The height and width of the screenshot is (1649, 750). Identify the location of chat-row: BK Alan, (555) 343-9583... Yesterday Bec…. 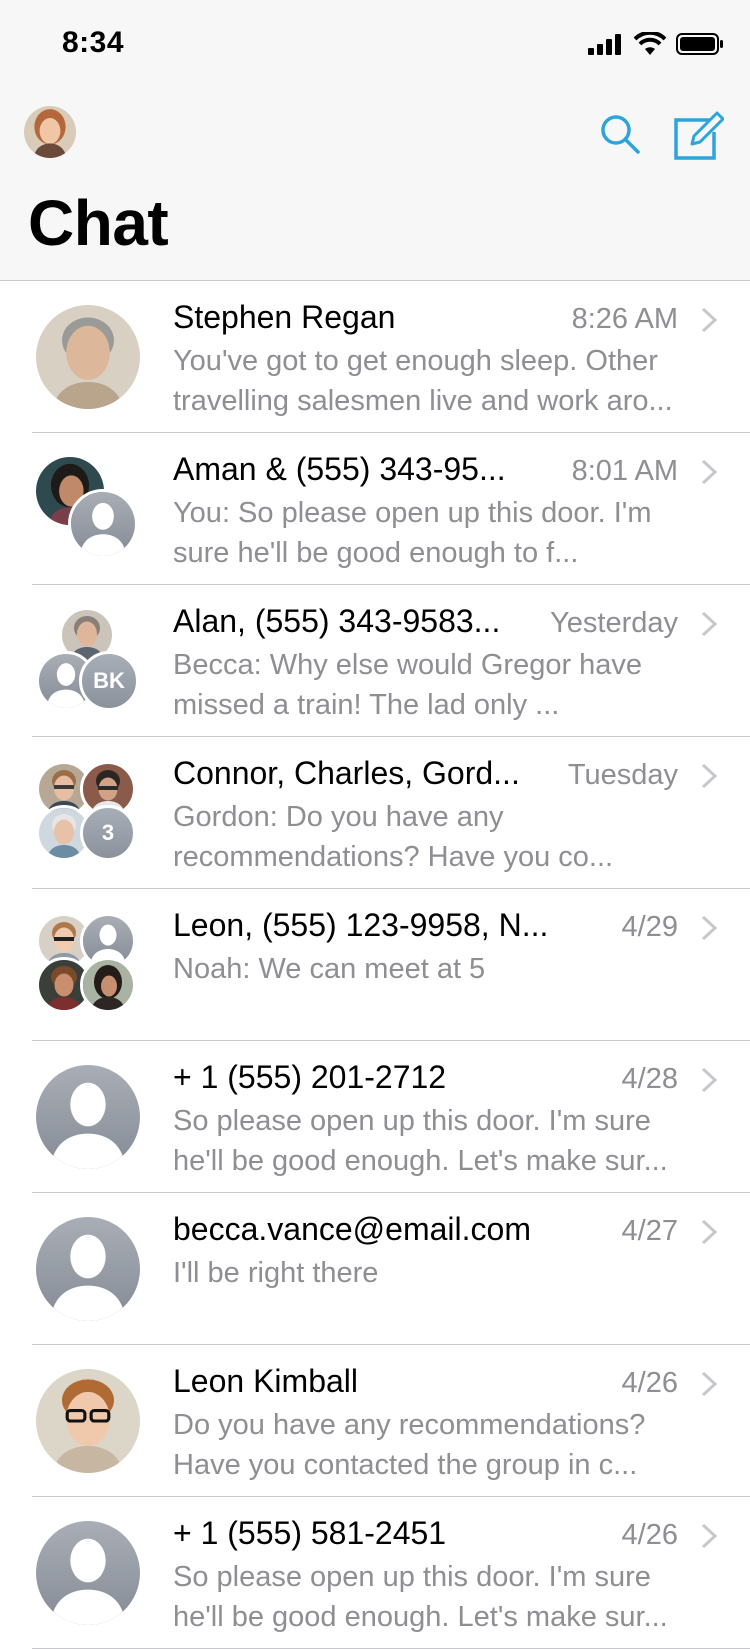
(375, 661).